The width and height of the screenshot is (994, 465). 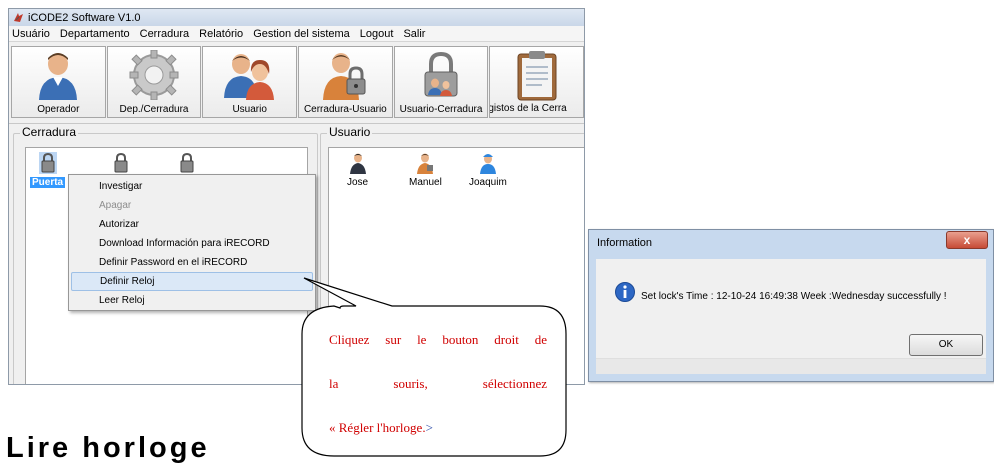 I want to click on cerradura-usuario-button: Cerradura-Usuario, so click(x=345, y=82).